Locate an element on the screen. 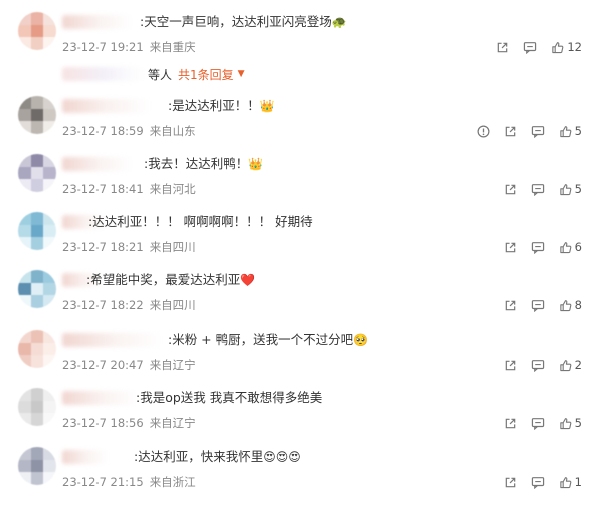 The image size is (600, 507). comment-text: :达达利亚，快来我怀里😍😍😍 is located at coordinates (217, 457).